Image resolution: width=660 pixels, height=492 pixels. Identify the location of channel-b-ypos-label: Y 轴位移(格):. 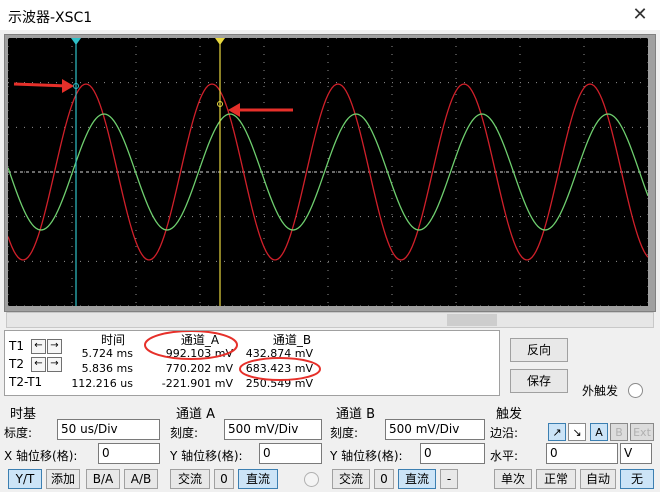
(366, 456).